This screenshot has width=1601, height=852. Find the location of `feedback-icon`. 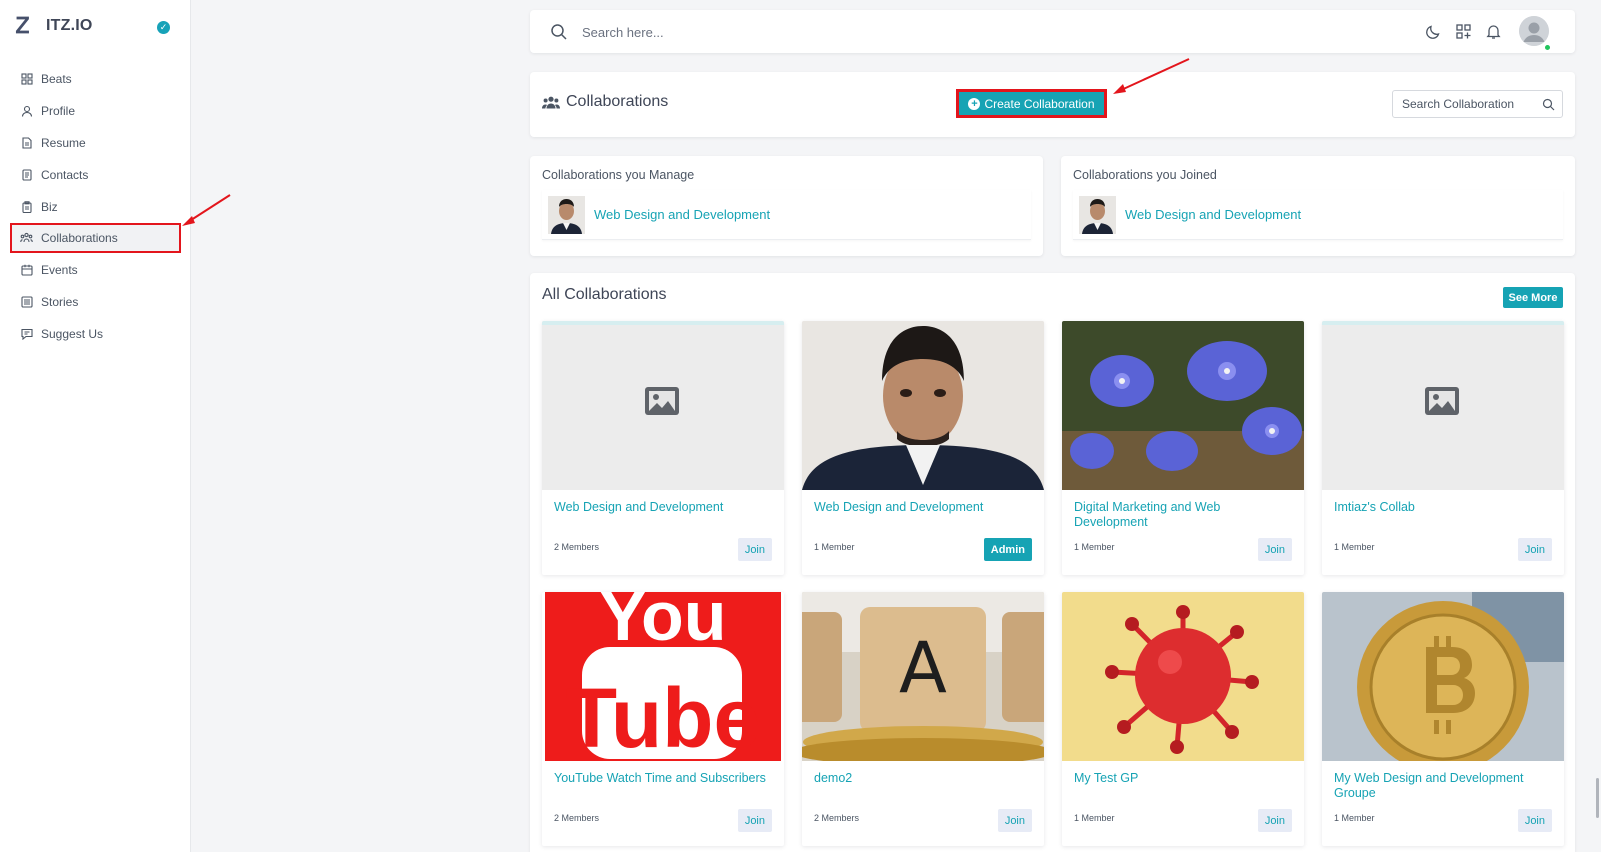

feedback-icon is located at coordinates (26, 334).